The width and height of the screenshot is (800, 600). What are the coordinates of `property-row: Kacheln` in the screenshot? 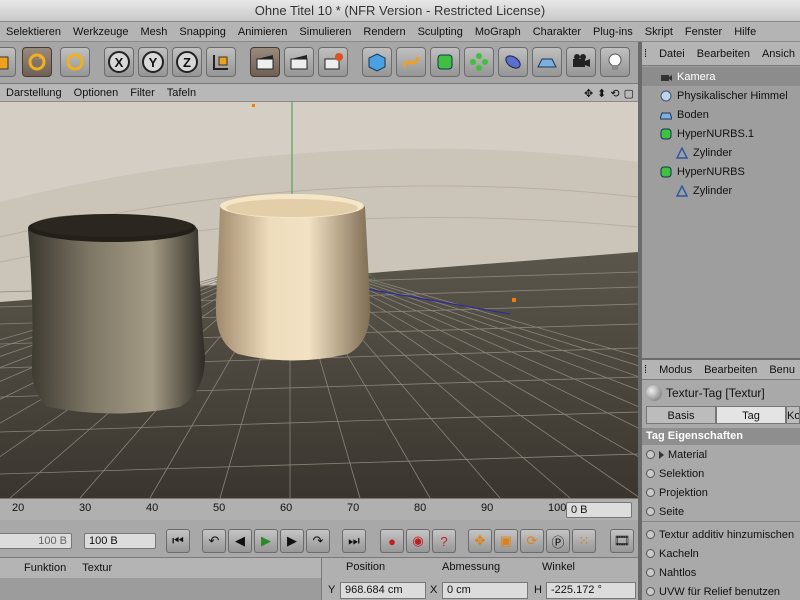 It's located at (721, 553).